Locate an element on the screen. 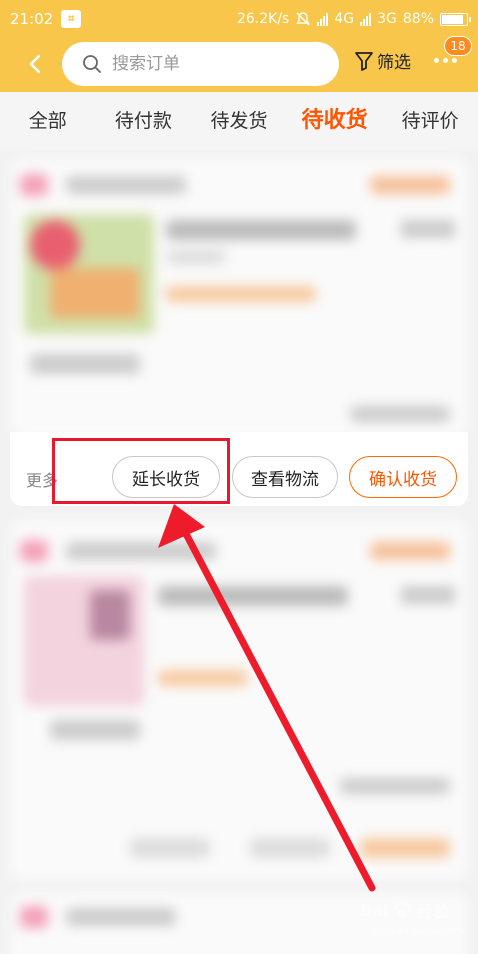 Image resolution: width=478 pixels, height=954 pixels. watermark-brand: Bai is located at coordinates (374, 910).